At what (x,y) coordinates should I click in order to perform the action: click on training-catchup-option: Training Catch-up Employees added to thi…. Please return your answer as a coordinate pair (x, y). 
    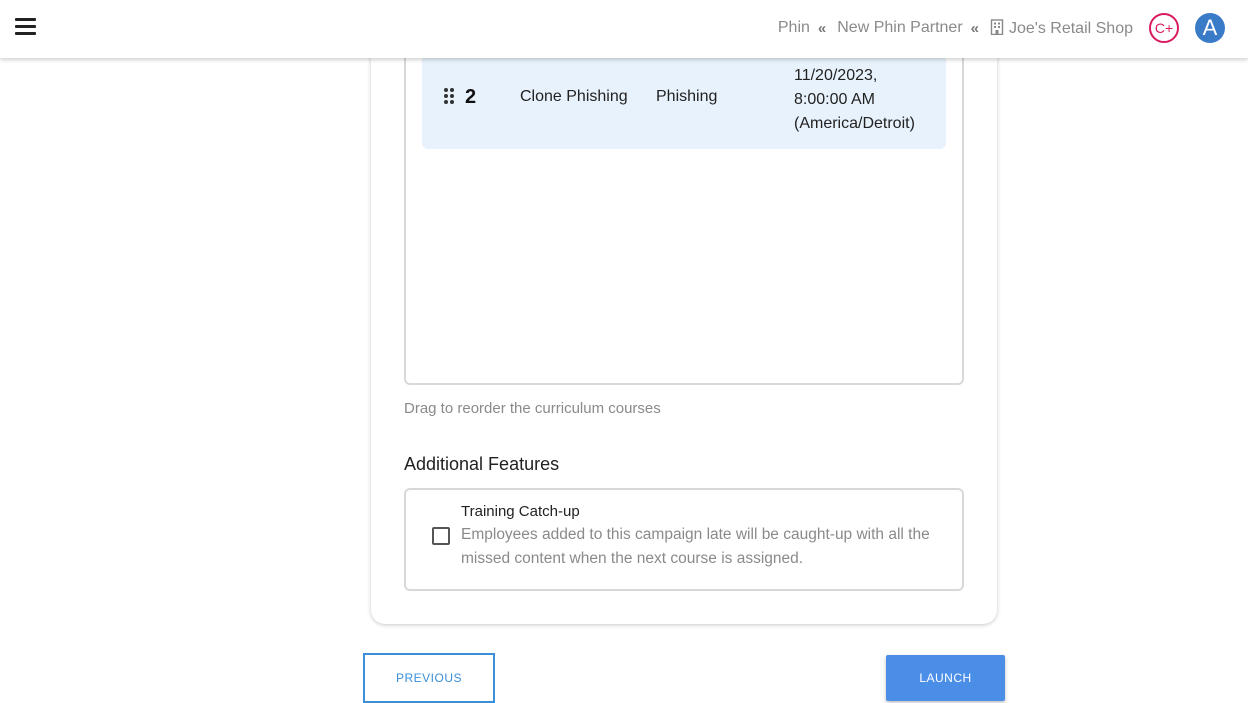
    Looking at the image, I should click on (684, 539).